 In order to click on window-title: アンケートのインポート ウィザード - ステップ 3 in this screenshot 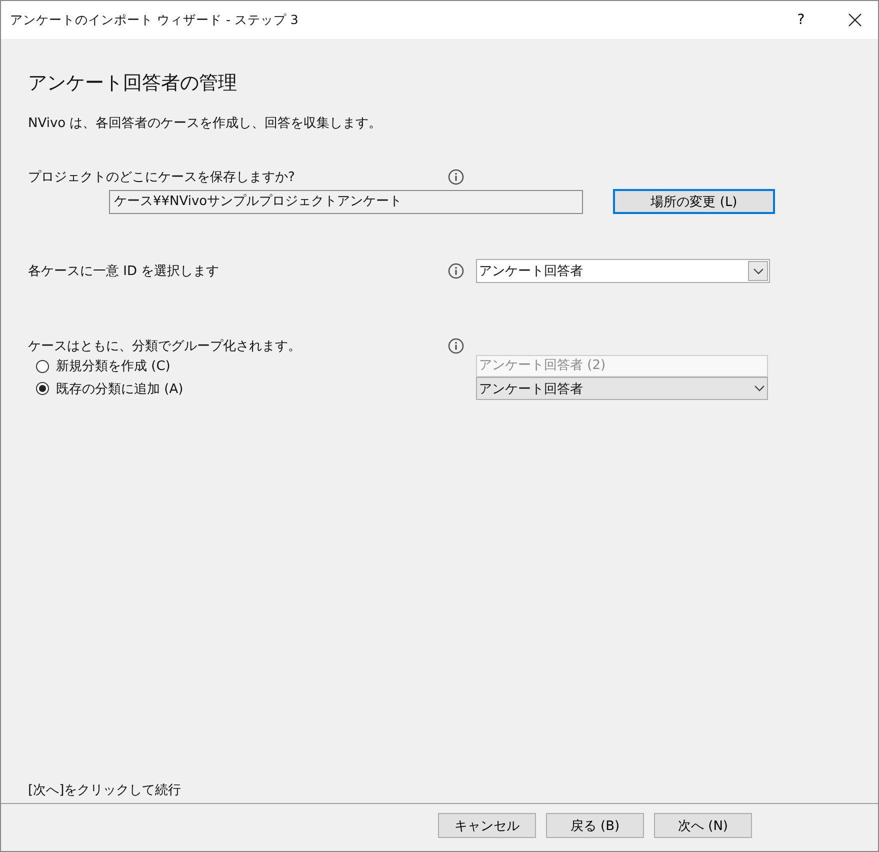, I will do `click(154, 20)`.